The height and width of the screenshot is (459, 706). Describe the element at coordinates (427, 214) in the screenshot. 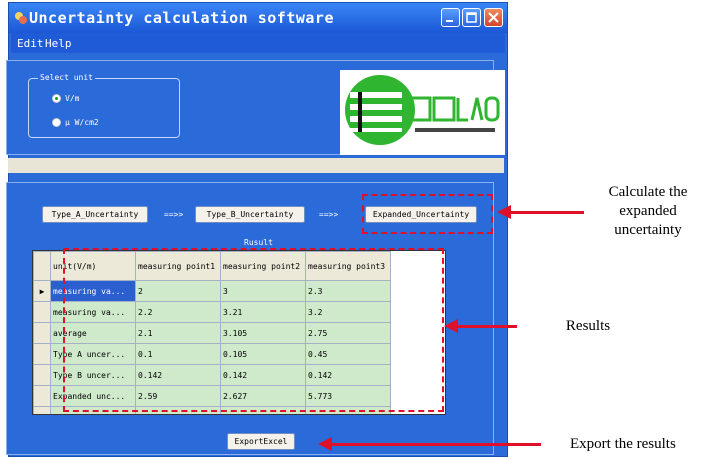

I see `expanded-highlight-box` at that location.